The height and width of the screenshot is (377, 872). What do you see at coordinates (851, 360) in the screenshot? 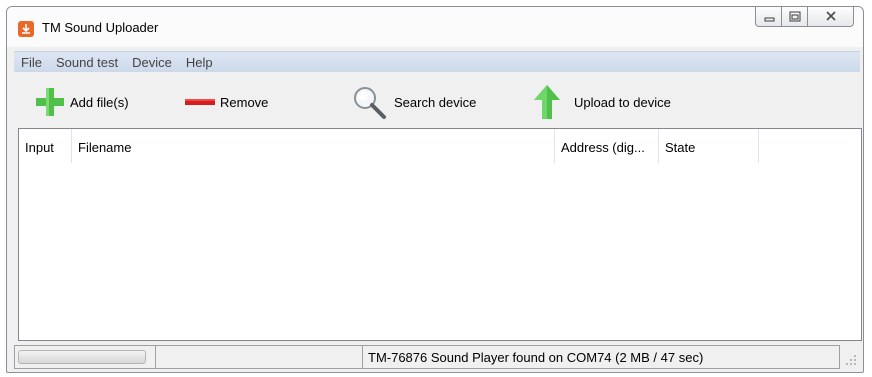
I see `resize-grip-icon` at bounding box center [851, 360].